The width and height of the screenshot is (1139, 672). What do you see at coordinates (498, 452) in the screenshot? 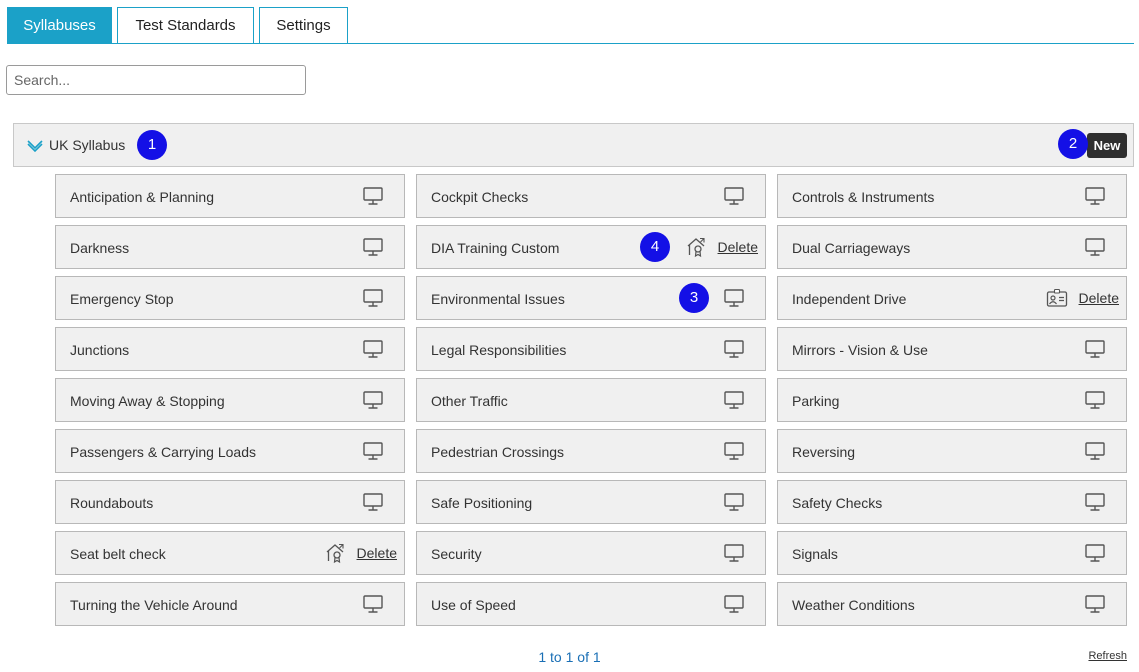
I see `syllabus-item-label: Pedestrian Crossings` at bounding box center [498, 452].